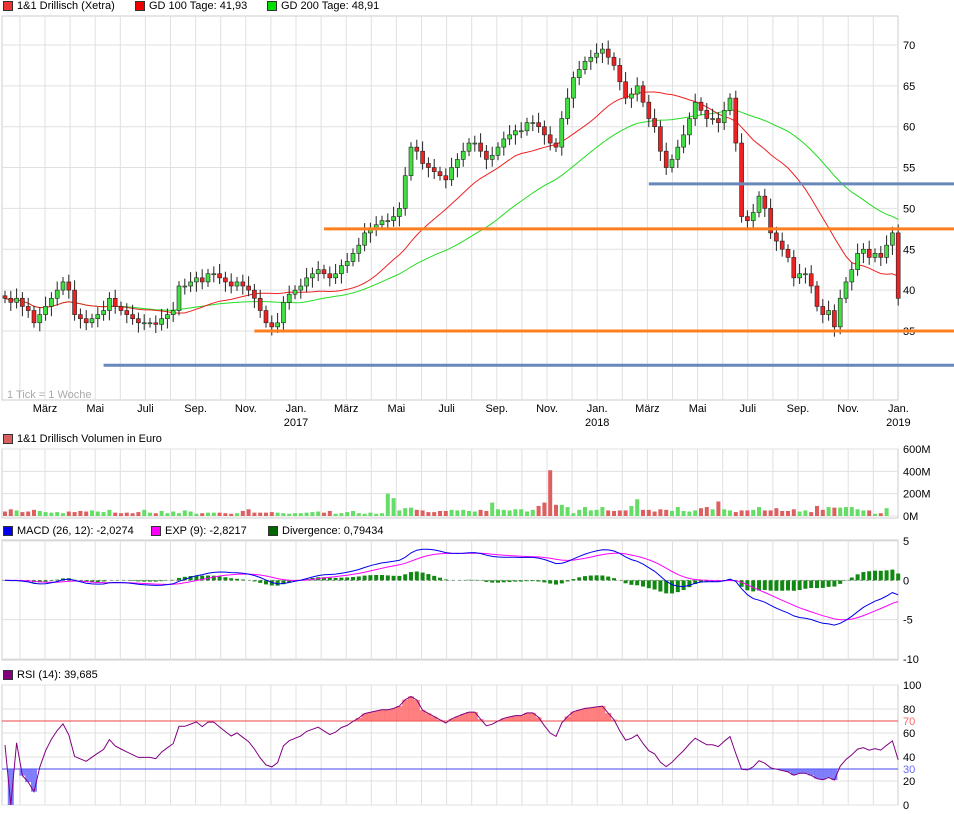  I want to click on x-month-label: Jan., so click(898, 409).